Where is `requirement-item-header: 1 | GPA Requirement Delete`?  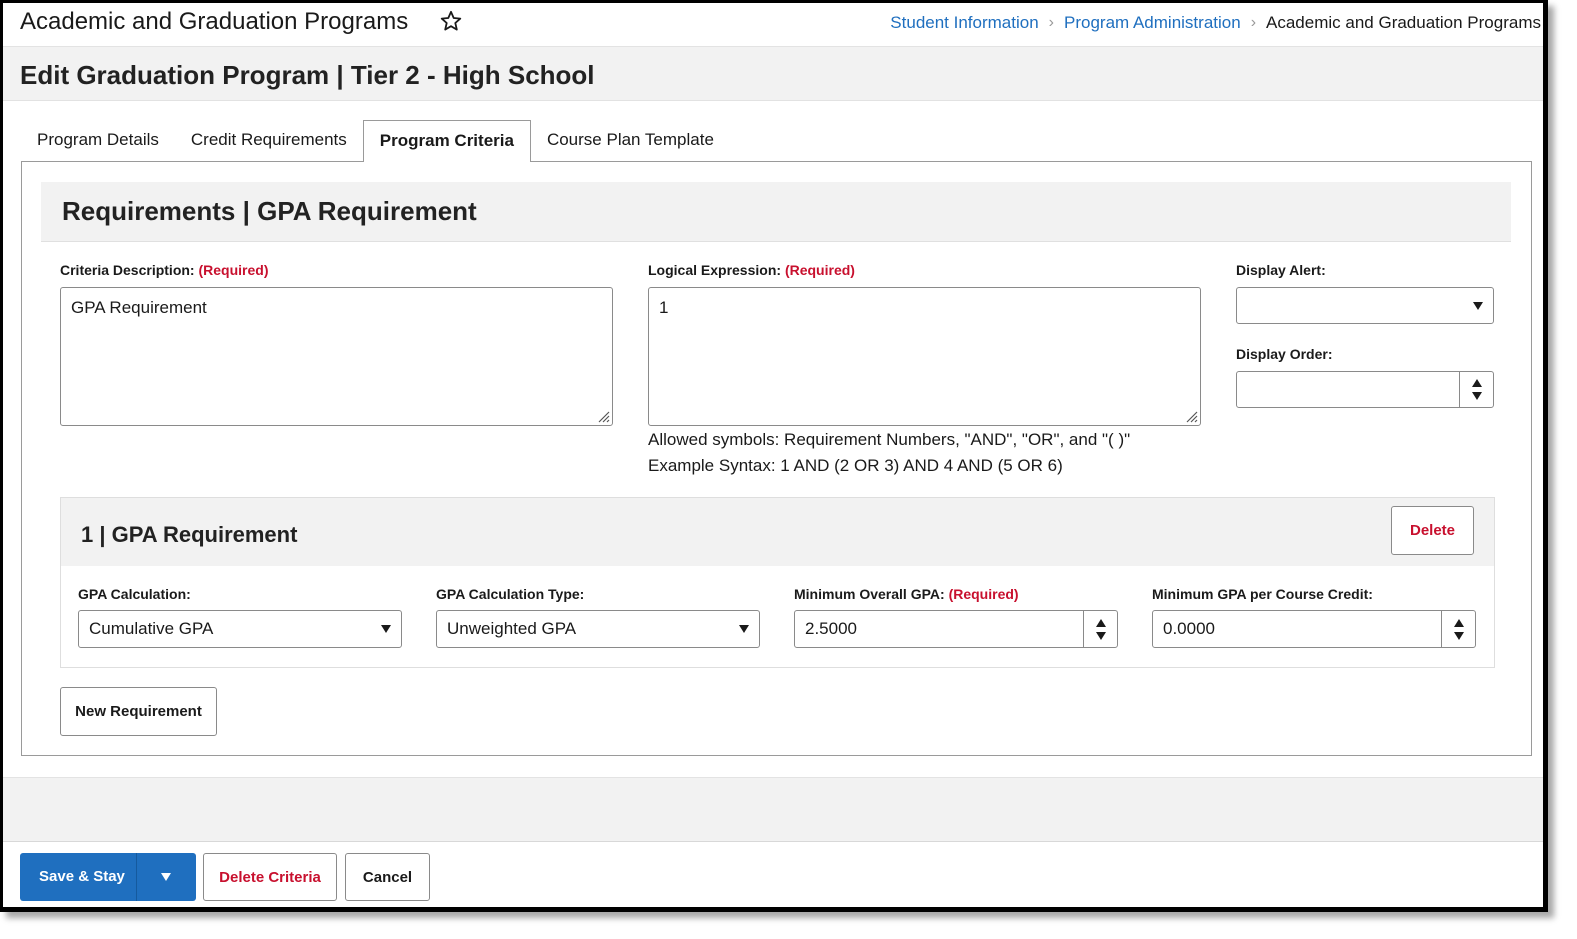
requirement-item-header: 1 | GPA Requirement Delete is located at coordinates (777, 532).